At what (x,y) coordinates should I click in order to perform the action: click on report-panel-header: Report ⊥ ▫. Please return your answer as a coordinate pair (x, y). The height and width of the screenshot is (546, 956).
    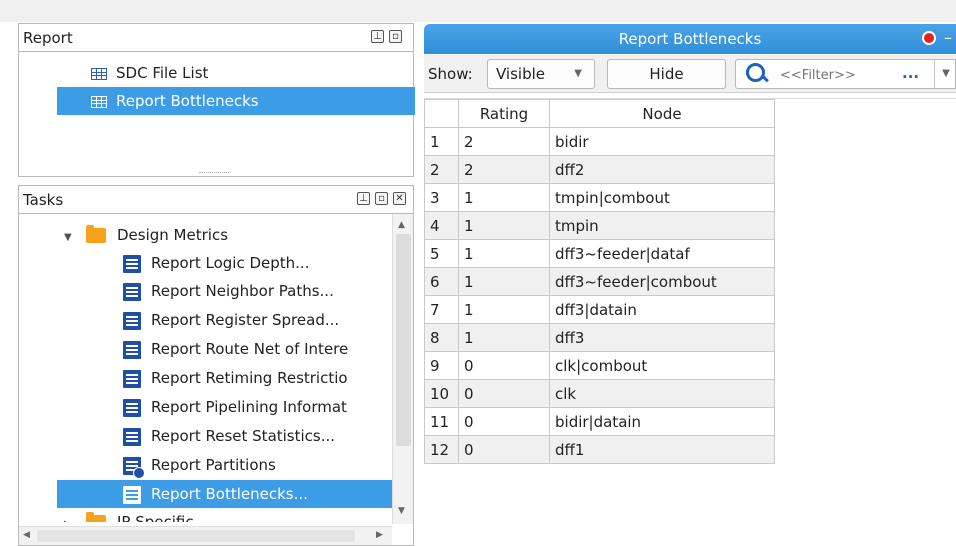
    Looking at the image, I should click on (216, 37).